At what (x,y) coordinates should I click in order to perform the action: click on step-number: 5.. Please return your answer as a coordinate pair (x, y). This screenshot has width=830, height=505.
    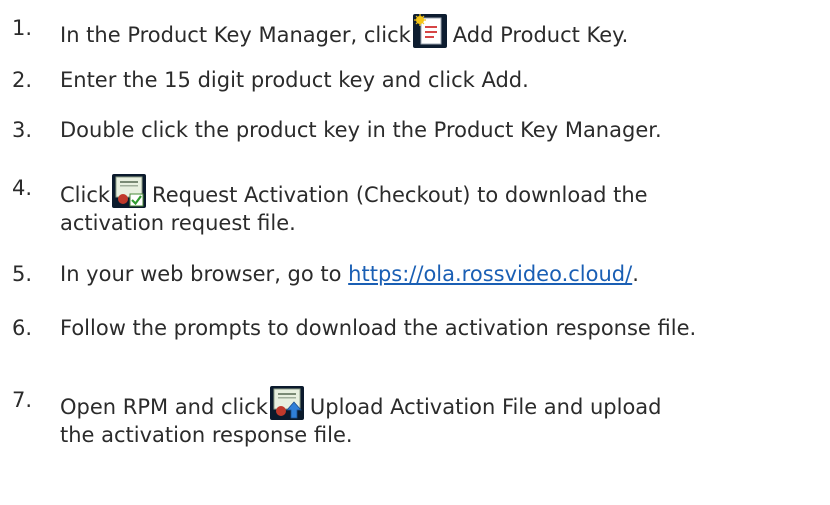
    Looking at the image, I should click on (22, 274).